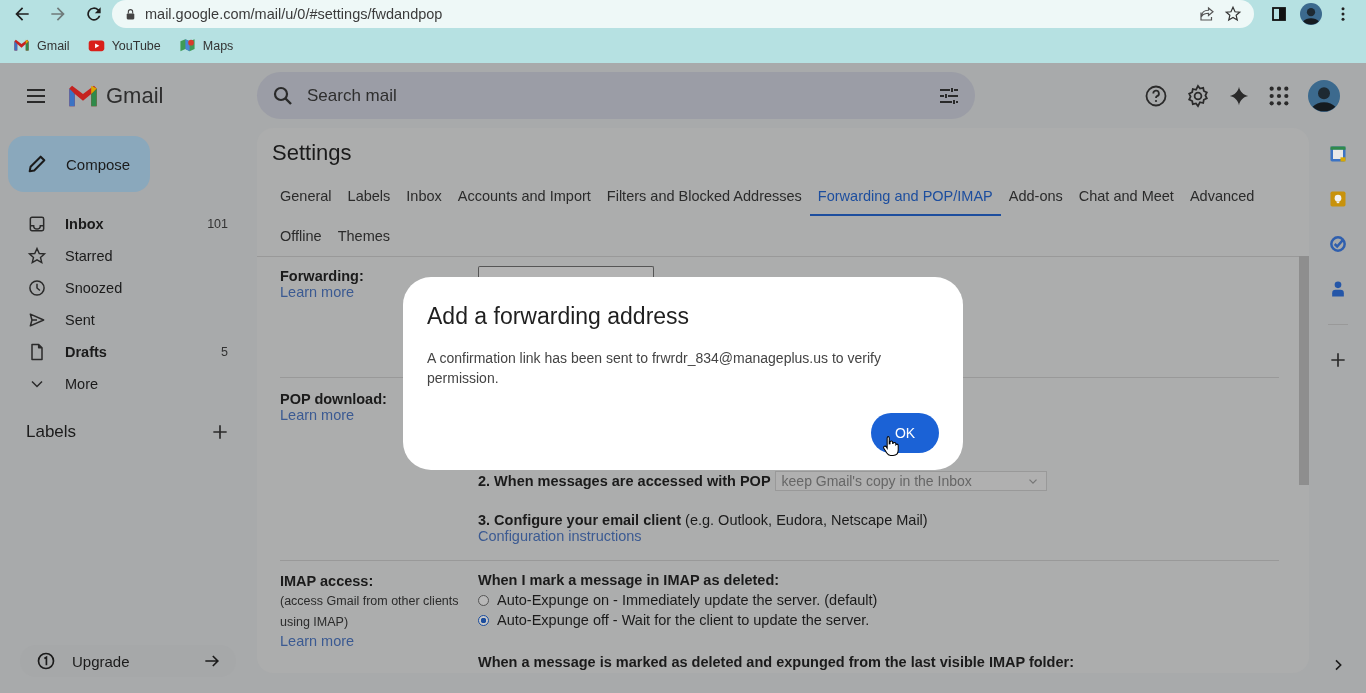  What do you see at coordinates (37, 320) in the screenshot?
I see `send-icon` at bounding box center [37, 320].